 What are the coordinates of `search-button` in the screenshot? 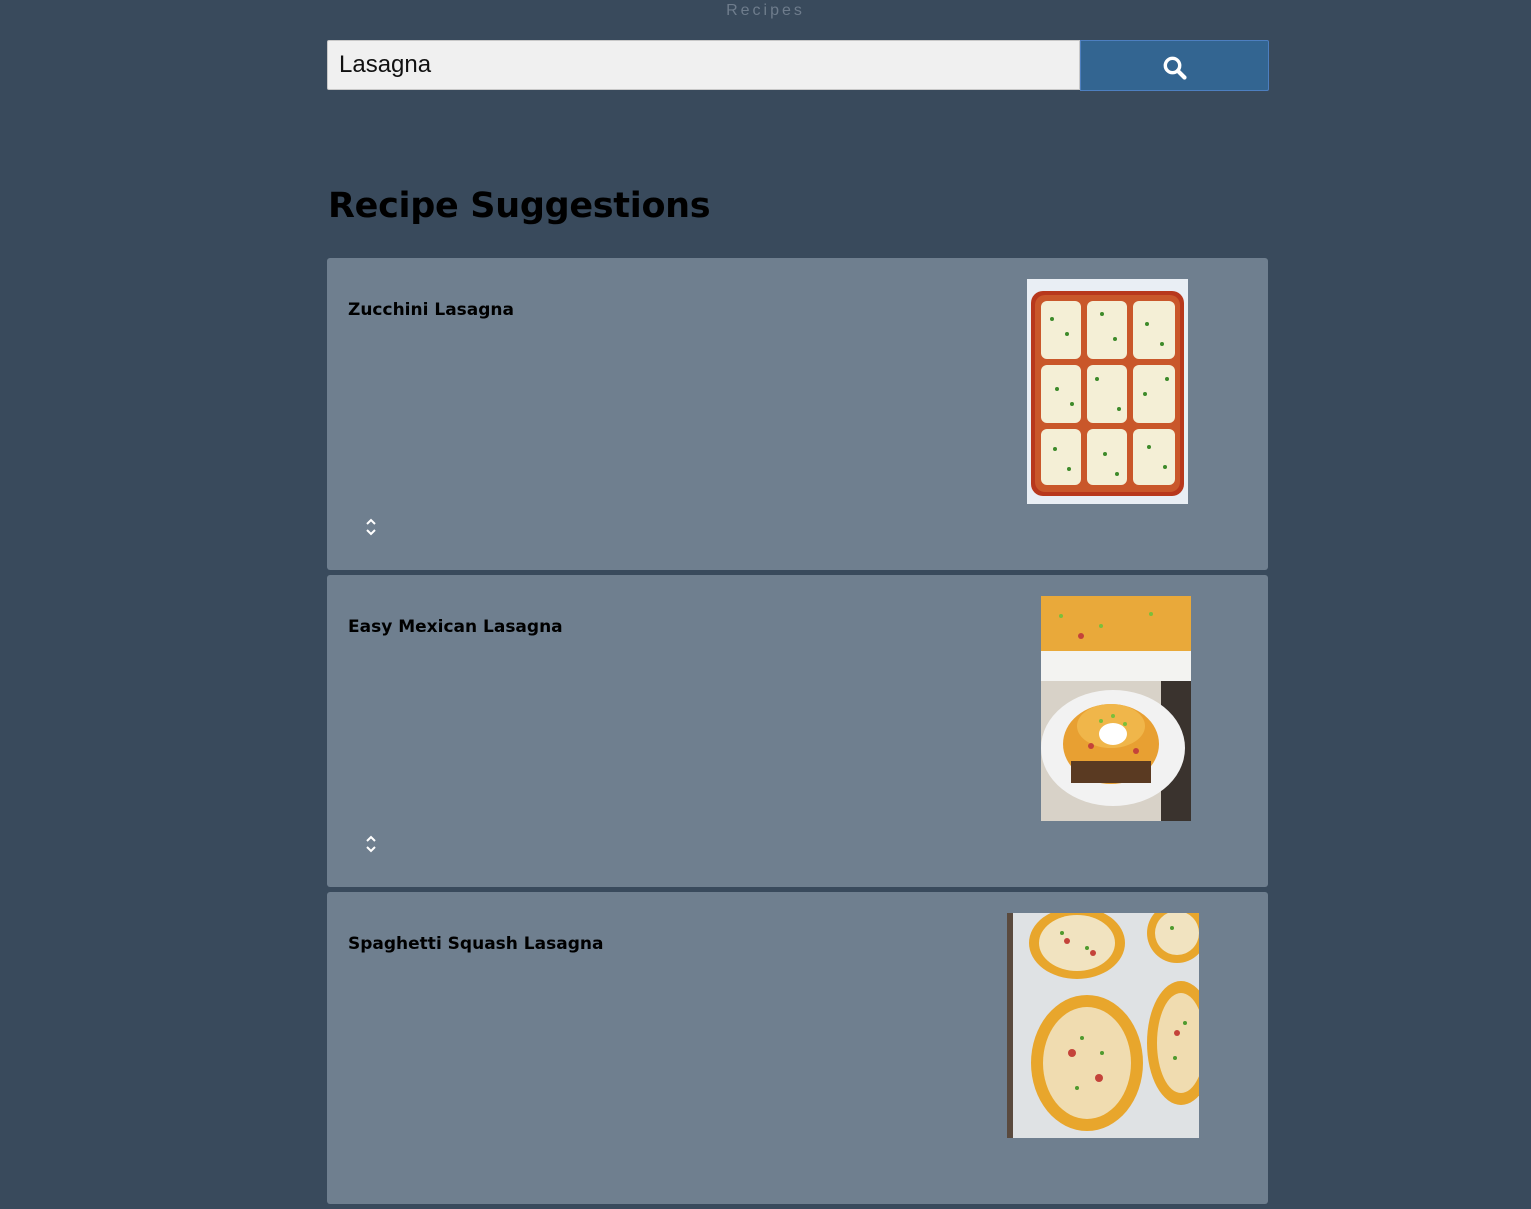 It's located at (1174, 65).